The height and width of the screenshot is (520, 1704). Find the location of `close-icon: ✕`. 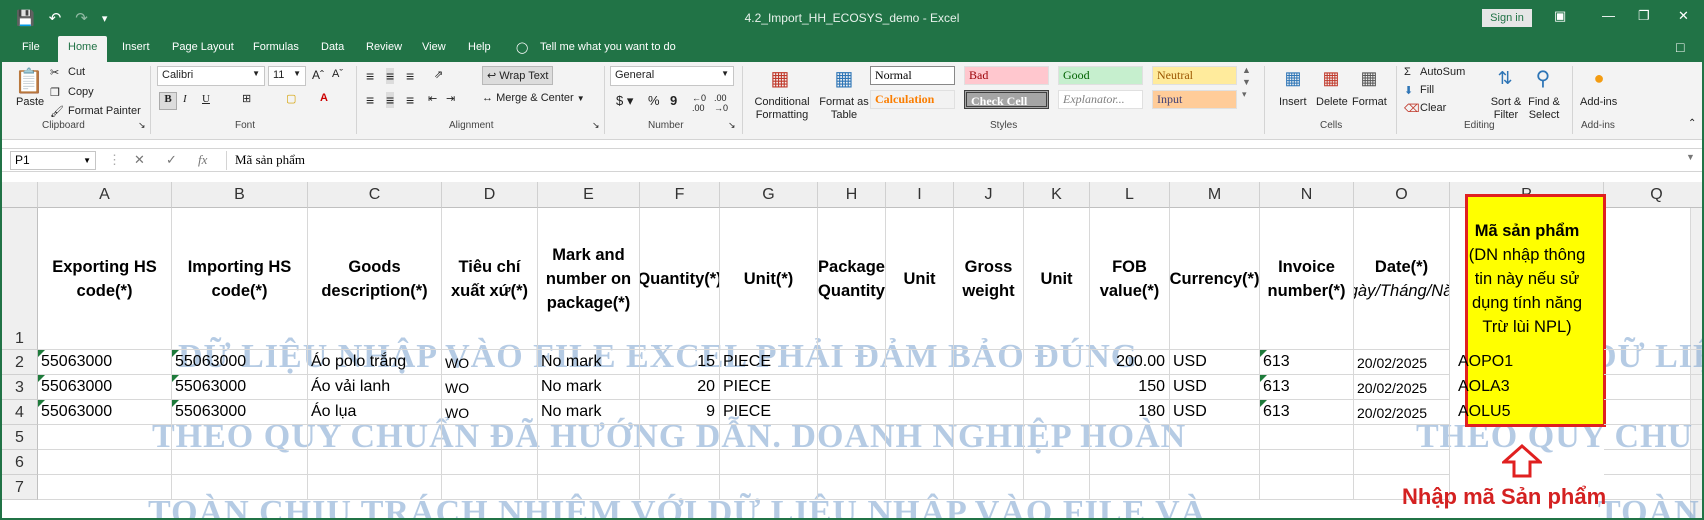

close-icon: ✕ is located at coordinates (1683, 16).